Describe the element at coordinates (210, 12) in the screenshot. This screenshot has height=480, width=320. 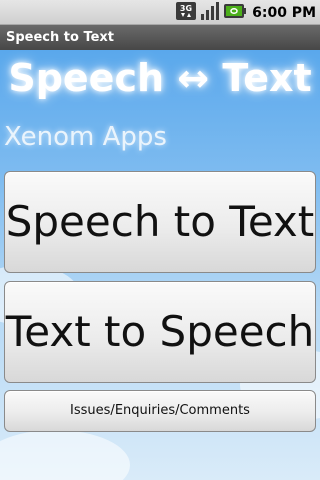
I see `signal-icon` at that location.